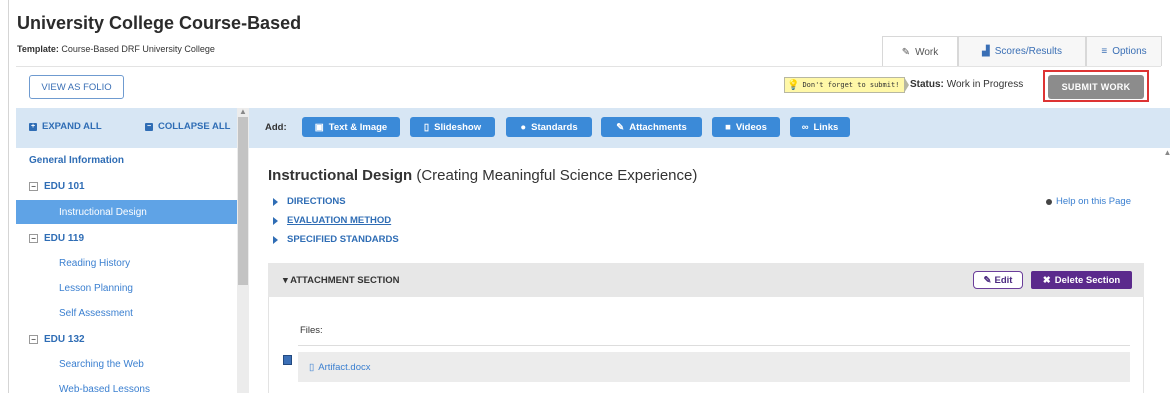 This screenshot has height=395, width=1172. Describe the element at coordinates (1096, 87) in the screenshot. I see `submit-work-button: SUBMIT WORK` at that location.